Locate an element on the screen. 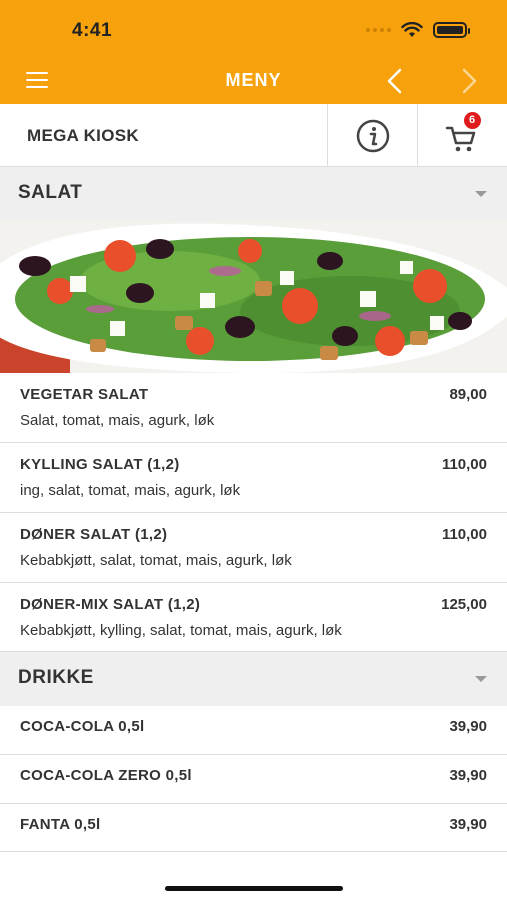  item-name: VEGETAR SALAT is located at coordinates (84, 394).